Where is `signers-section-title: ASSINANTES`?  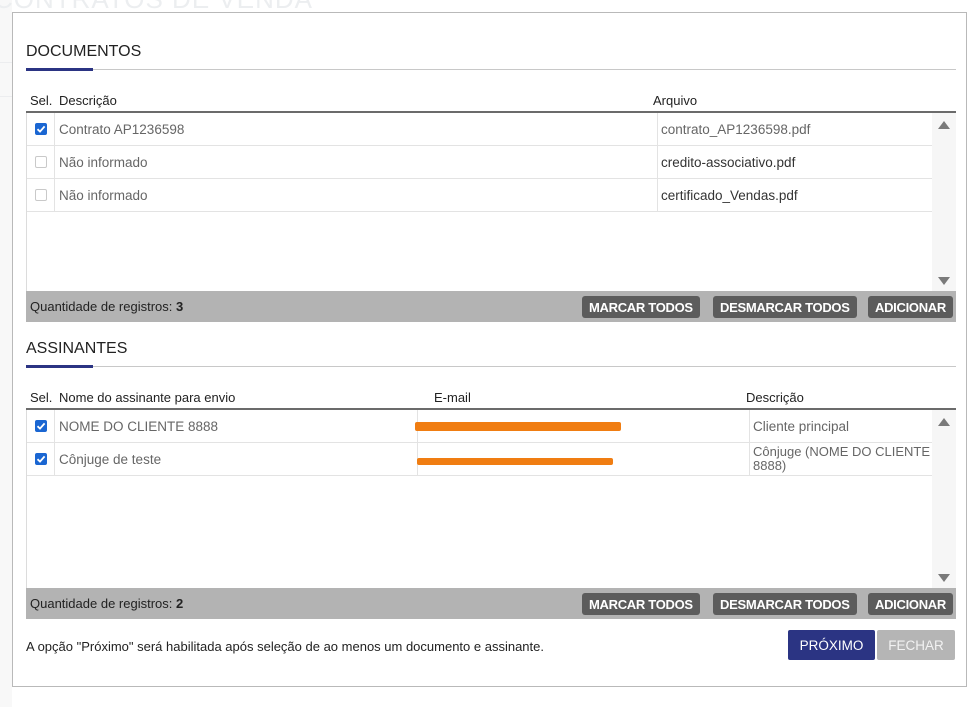 signers-section-title: ASSINANTES is located at coordinates (77, 348).